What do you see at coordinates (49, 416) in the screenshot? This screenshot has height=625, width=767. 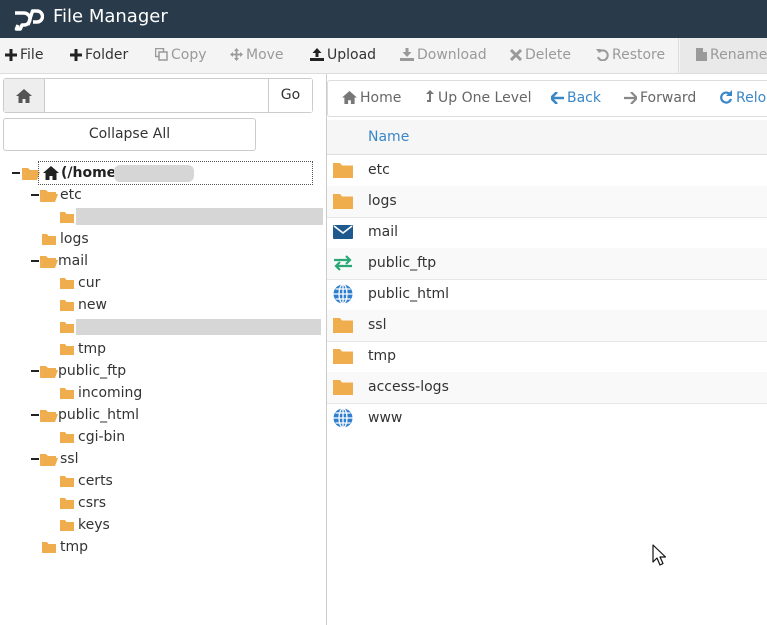 I see `folder-open-icon` at bounding box center [49, 416].